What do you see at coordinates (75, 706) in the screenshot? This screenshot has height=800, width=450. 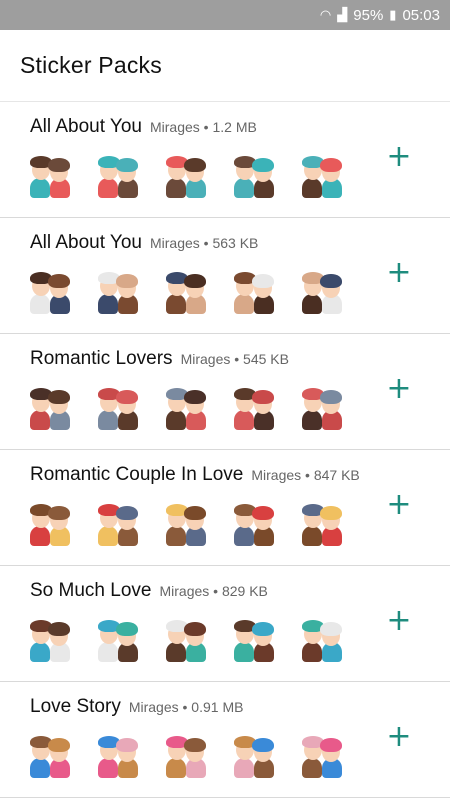 I see `pack-name: Love Story` at bounding box center [75, 706].